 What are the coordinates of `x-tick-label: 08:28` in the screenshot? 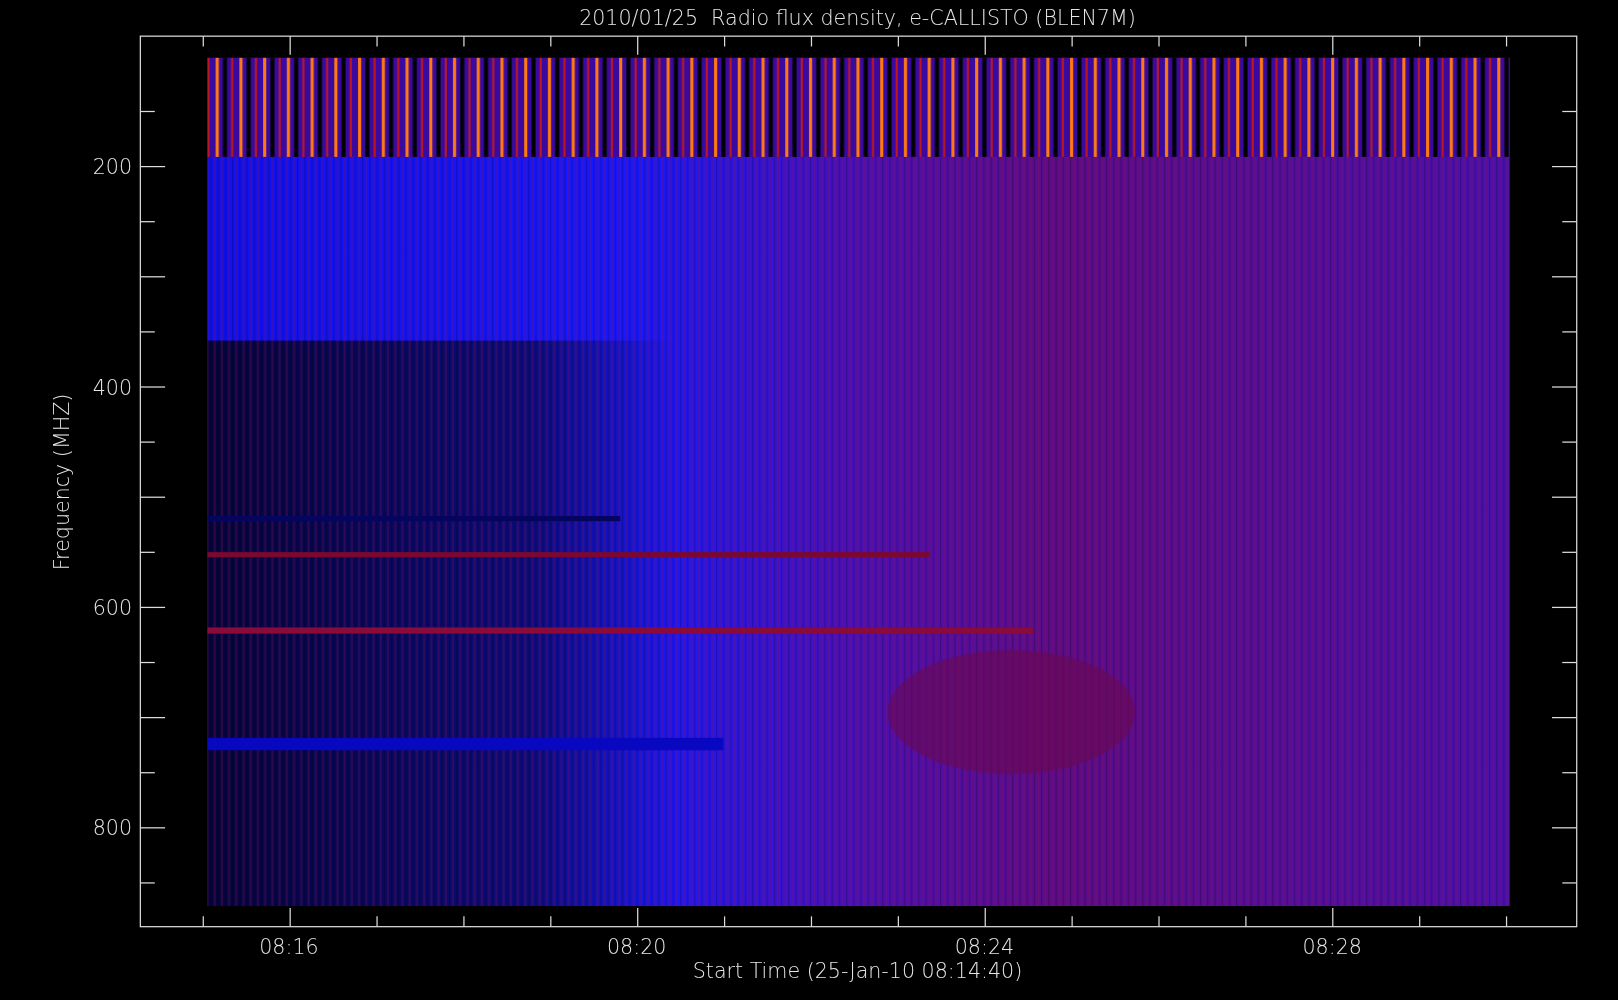 It's located at (1332, 946).